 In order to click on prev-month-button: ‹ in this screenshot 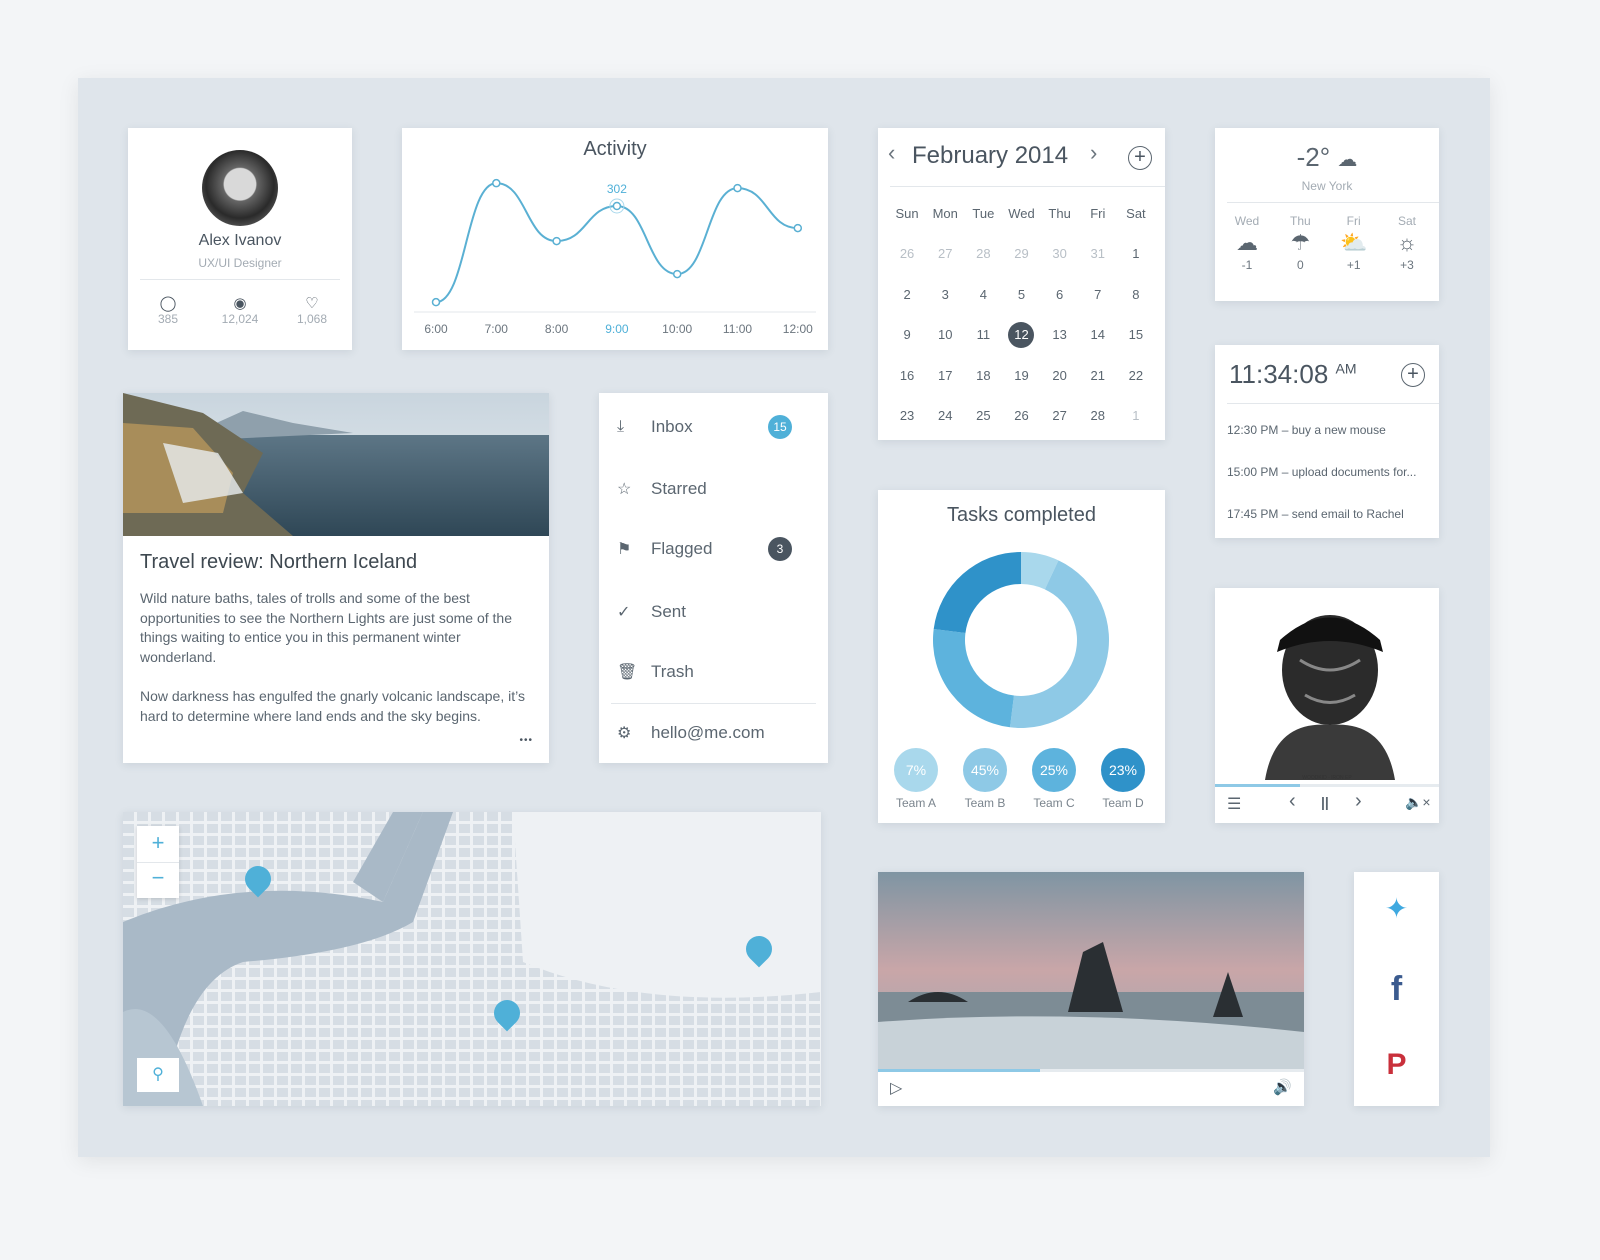, I will do `click(891, 153)`.